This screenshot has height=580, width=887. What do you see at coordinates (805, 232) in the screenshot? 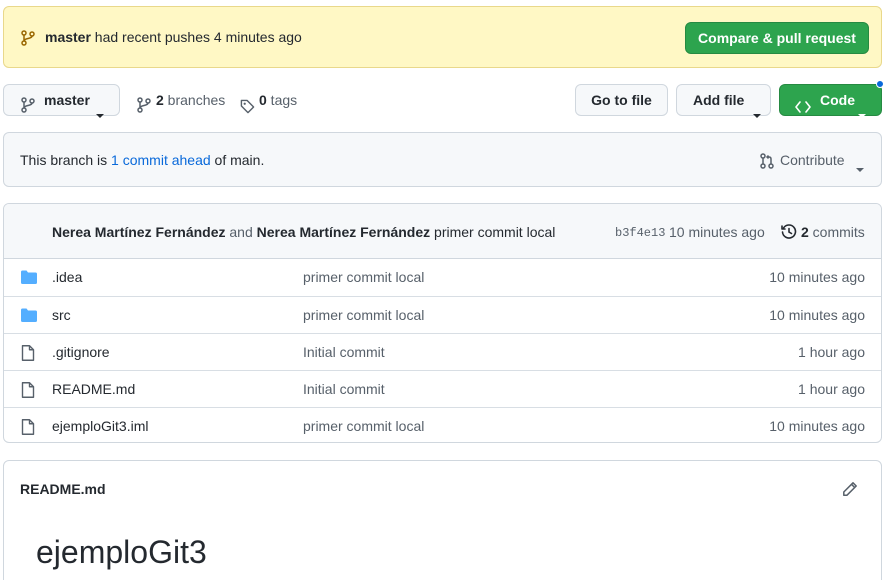
I see `commits-count: 2` at bounding box center [805, 232].